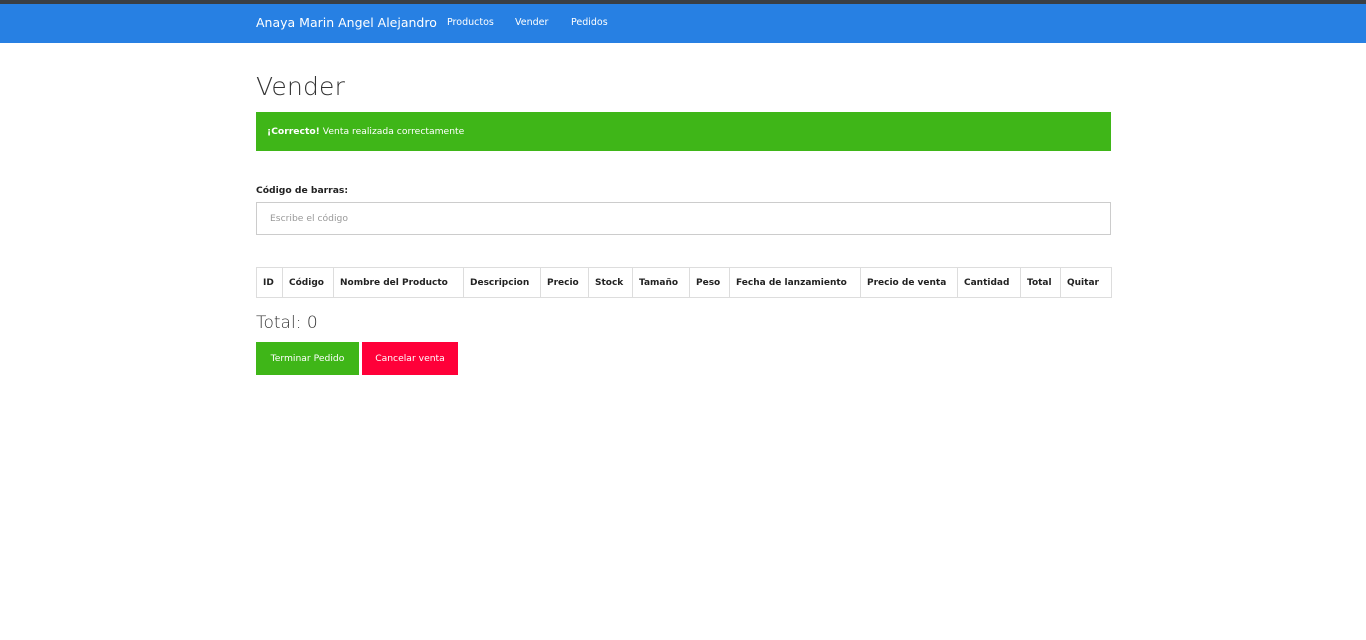 The height and width of the screenshot is (640, 1366). I want to click on column-header-descripcion: Descripcion, so click(502, 282).